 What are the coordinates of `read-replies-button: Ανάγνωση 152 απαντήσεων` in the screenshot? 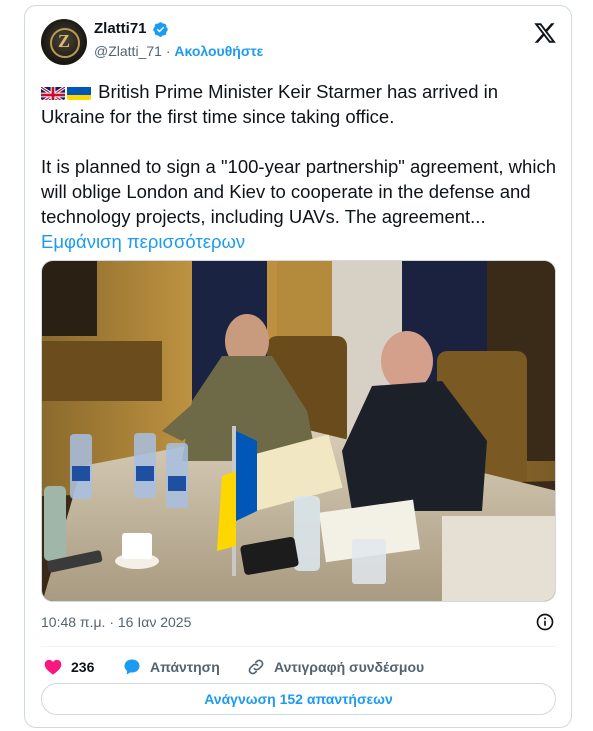 It's located at (298, 699).